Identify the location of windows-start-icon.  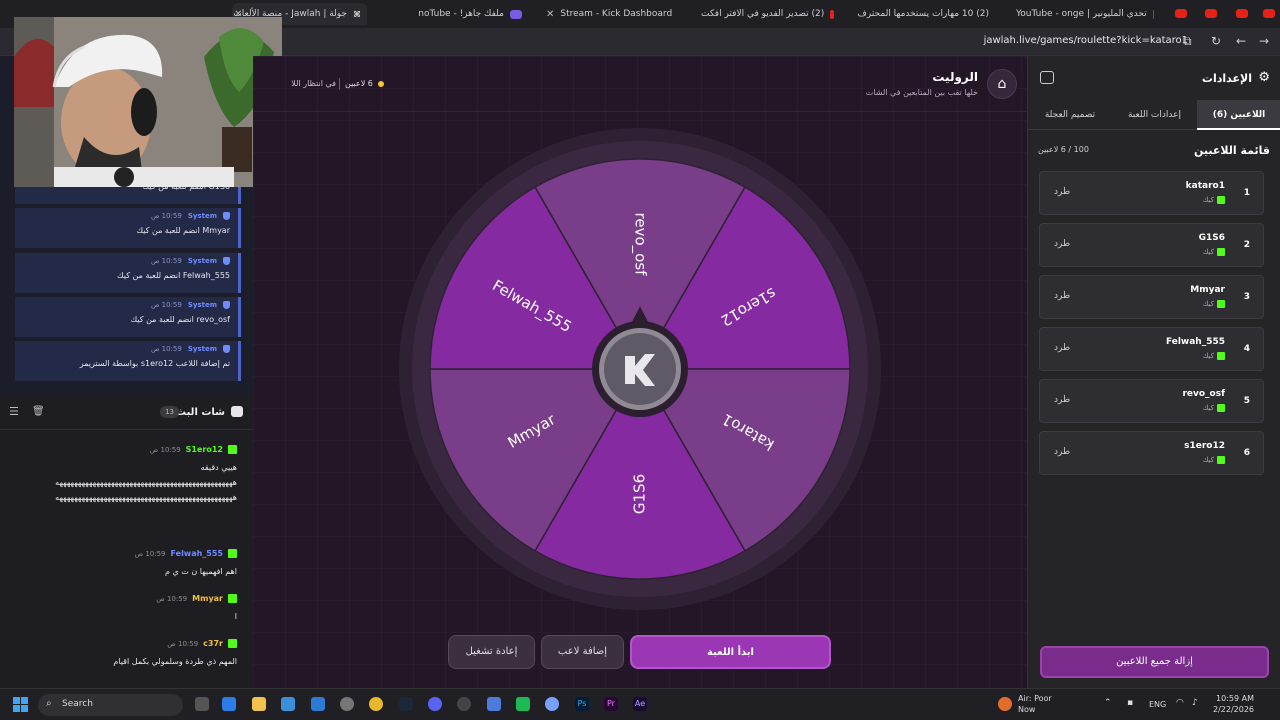
(20, 704).